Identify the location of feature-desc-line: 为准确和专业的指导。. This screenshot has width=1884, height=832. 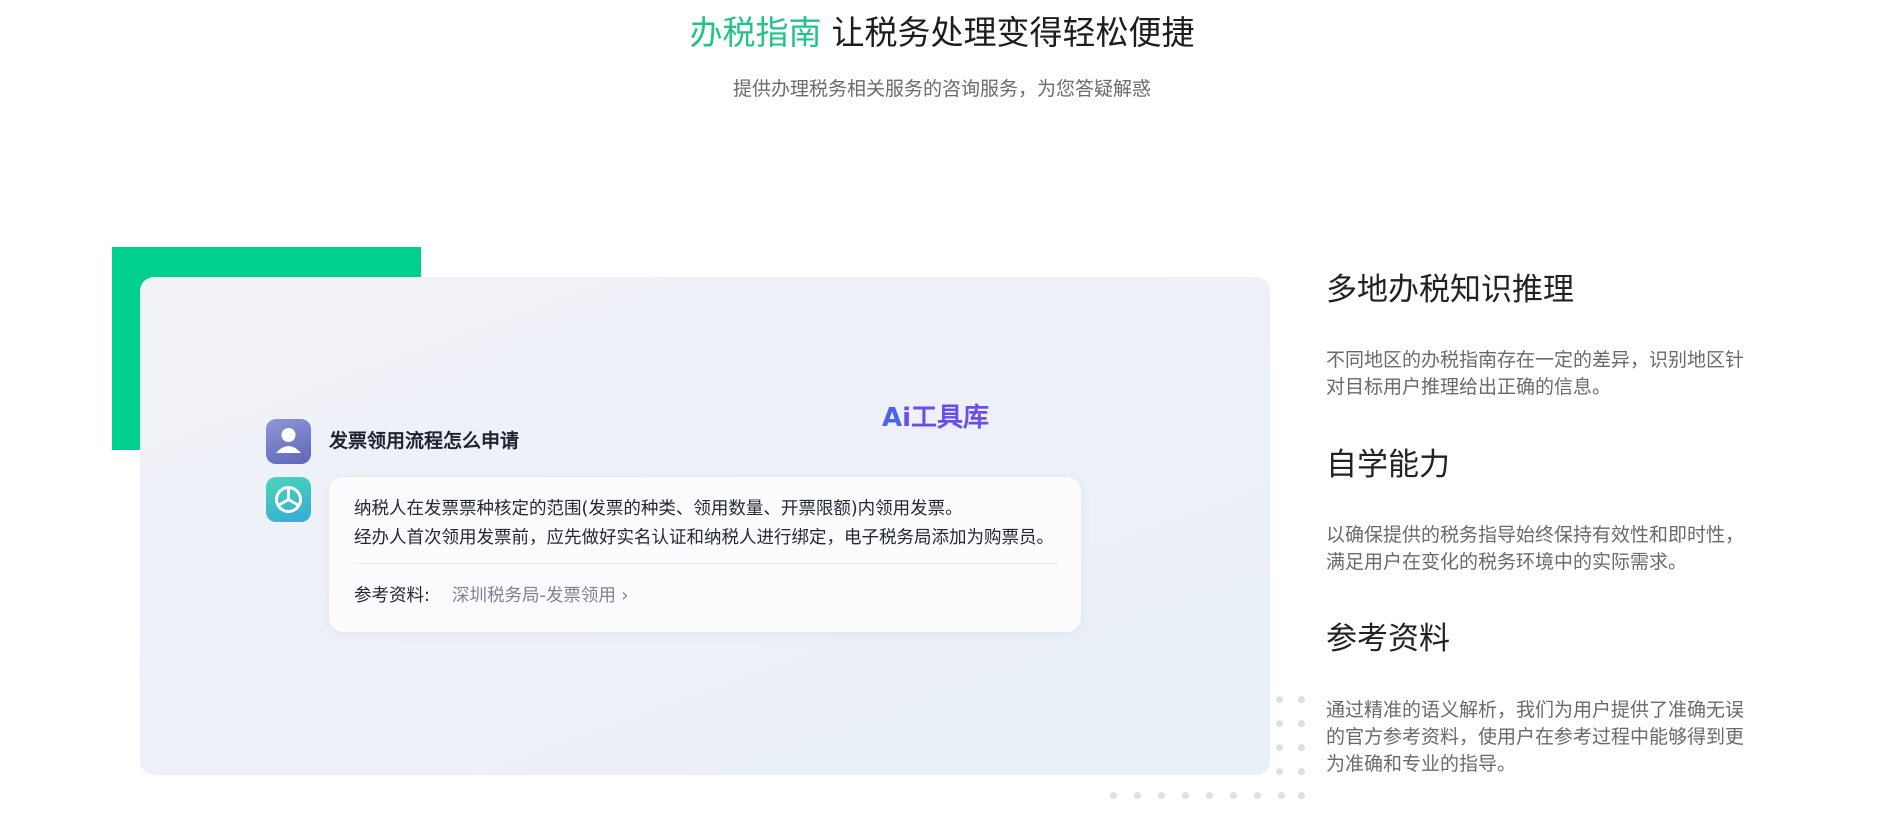
(1421, 764).